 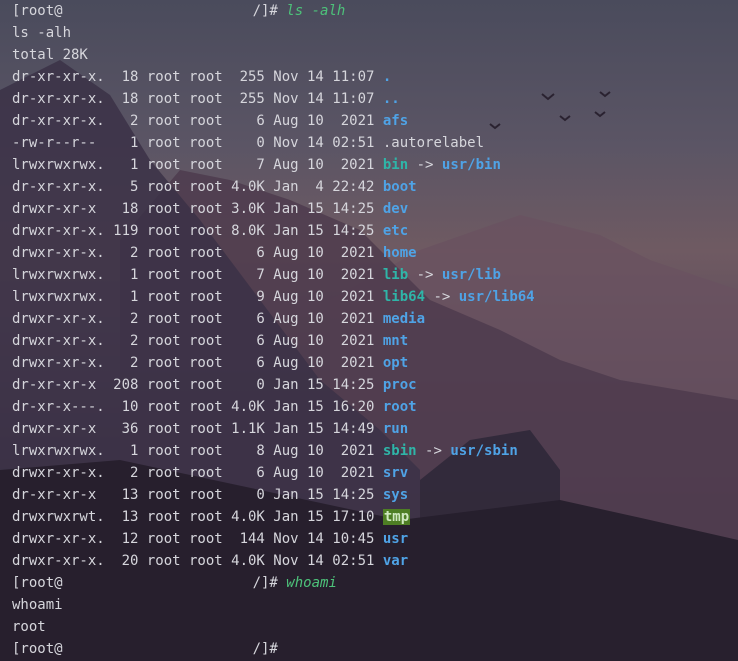 I want to click on entry-name: afs, so click(x=395, y=121).